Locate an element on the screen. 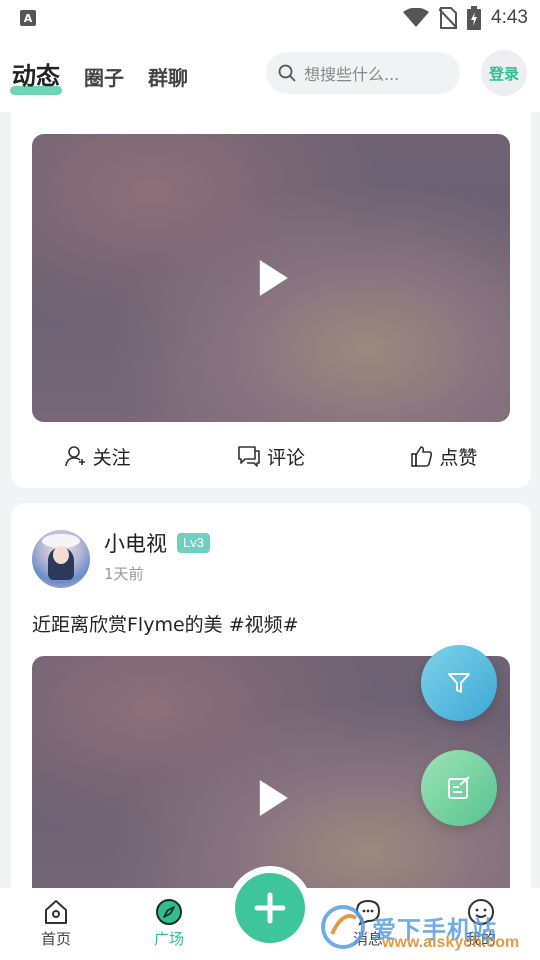 The image size is (540, 960). avatar-face is located at coordinates (61, 555).